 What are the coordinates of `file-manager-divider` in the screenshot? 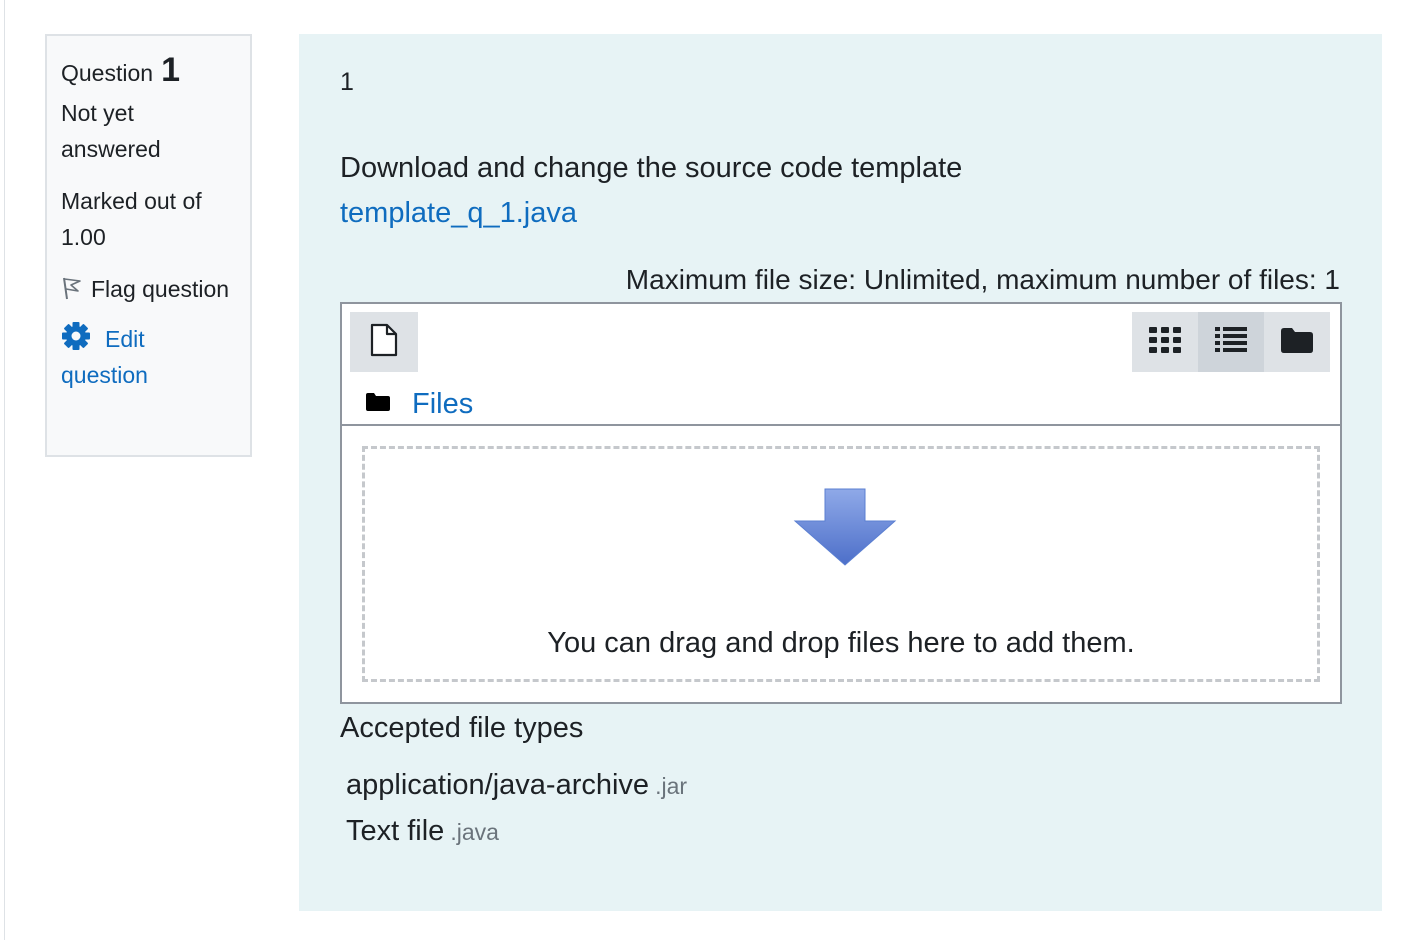 It's located at (841, 425).